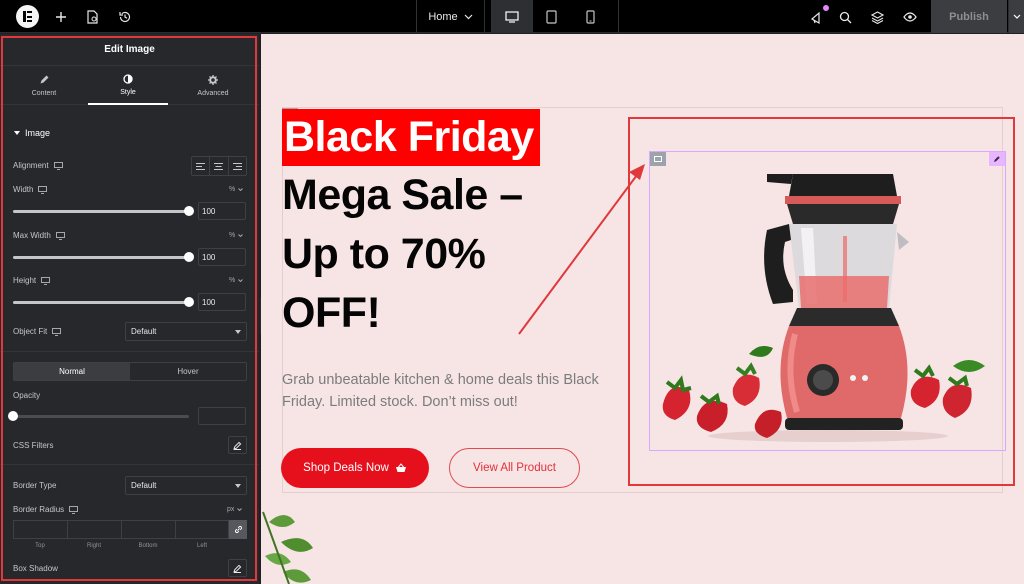  Describe the element at coordinates (148, 529) in the screenshot. I see `radius-bottom-input` at that location.